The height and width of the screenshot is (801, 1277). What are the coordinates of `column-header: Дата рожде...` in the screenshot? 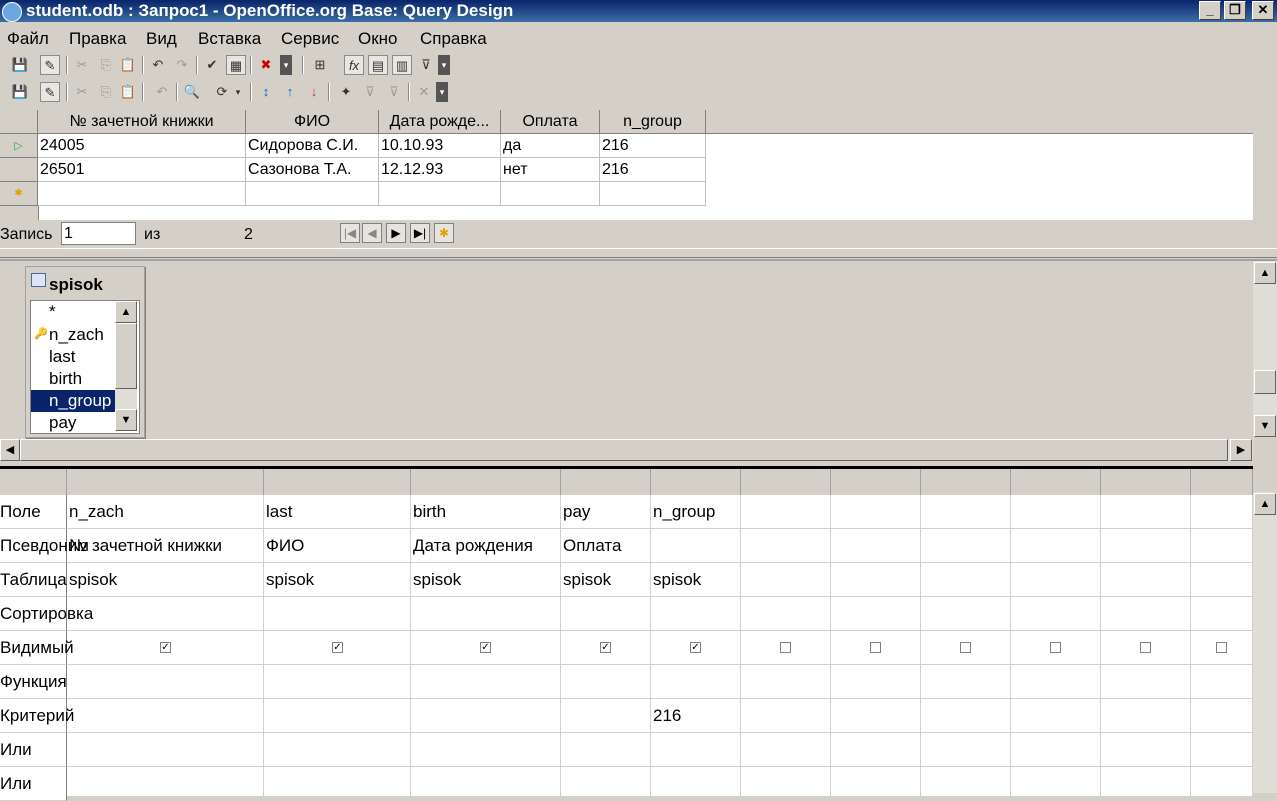 It's located at (440, 122).